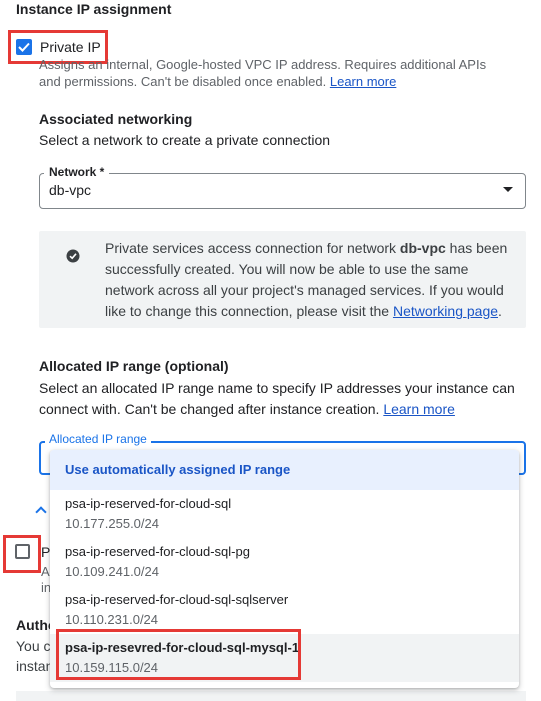 Image resolution: width=541 pixels, height=701 pixels. What do you see at coordinates (422, 248) in the screenshot?
I see `info-network-name: db-vpc` at bounding box center [422, 248].